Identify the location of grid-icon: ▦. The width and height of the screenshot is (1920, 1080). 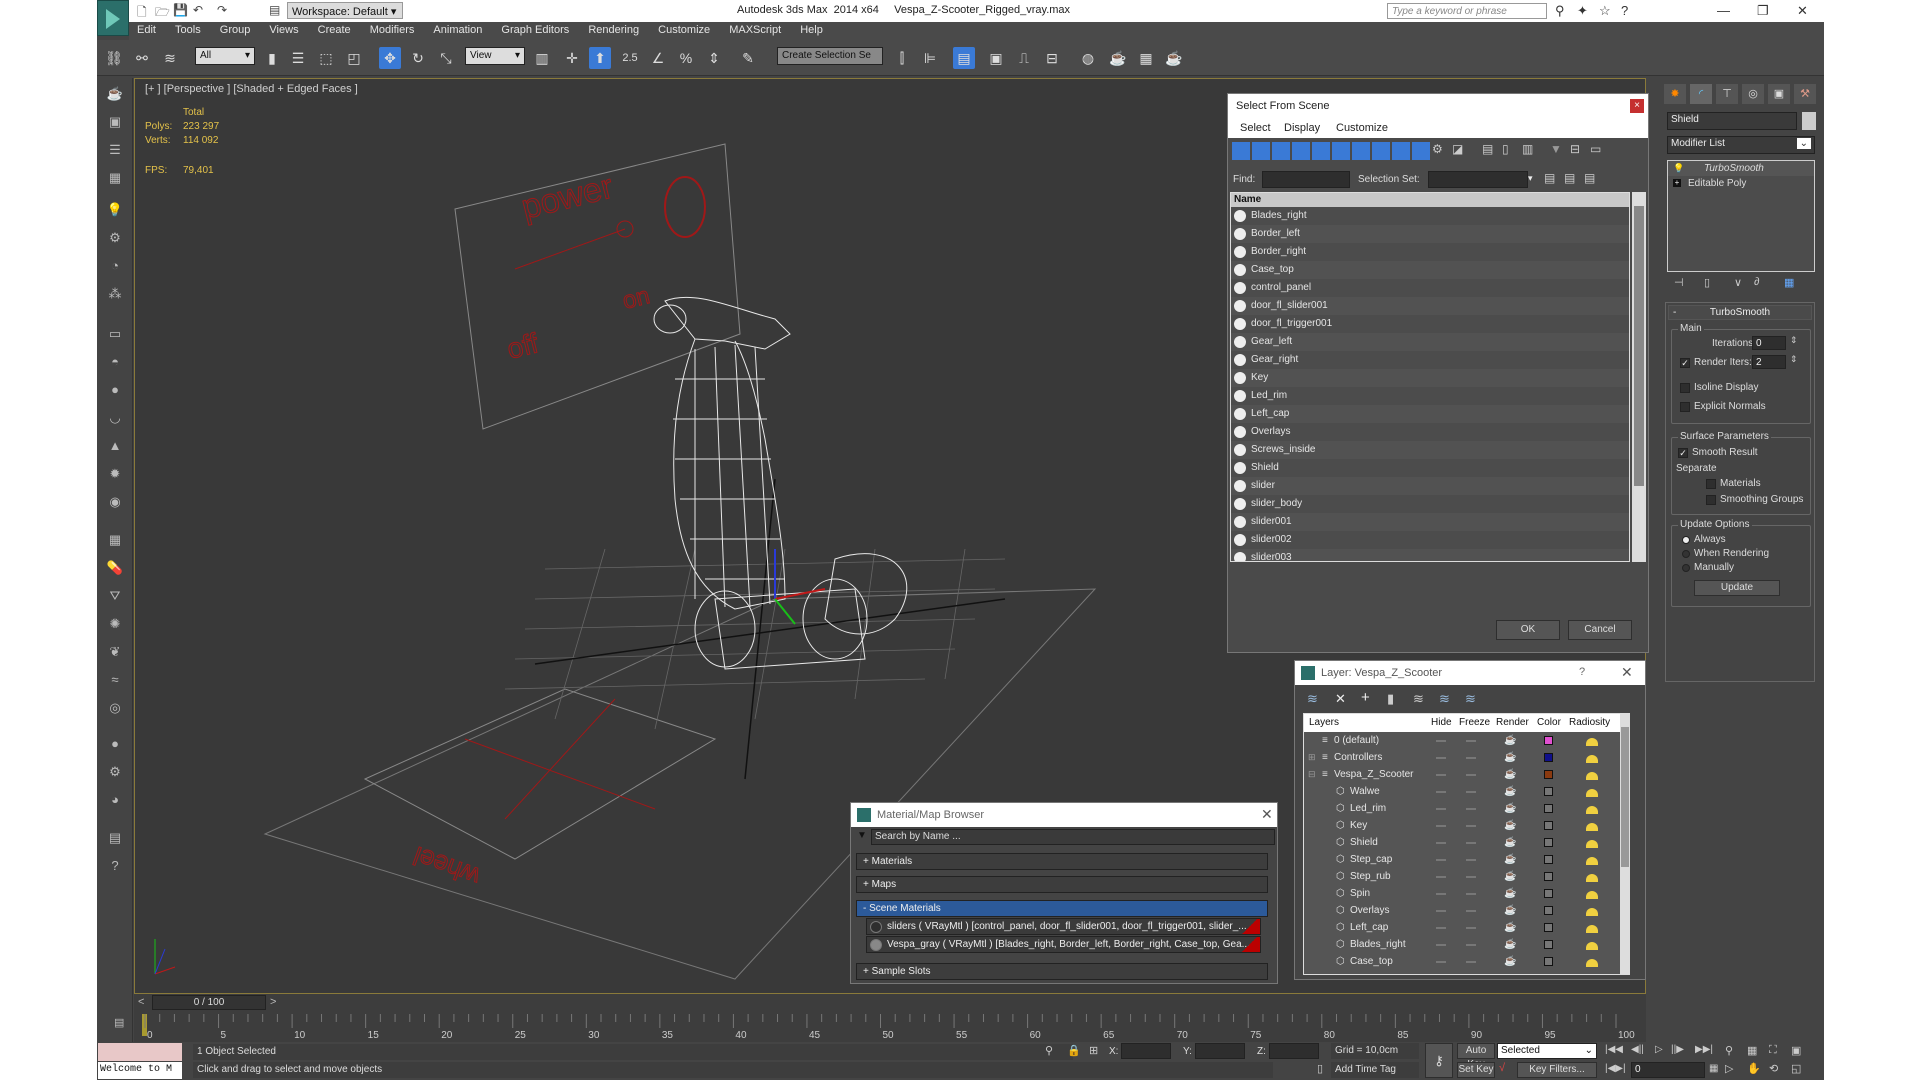
(115, 540).